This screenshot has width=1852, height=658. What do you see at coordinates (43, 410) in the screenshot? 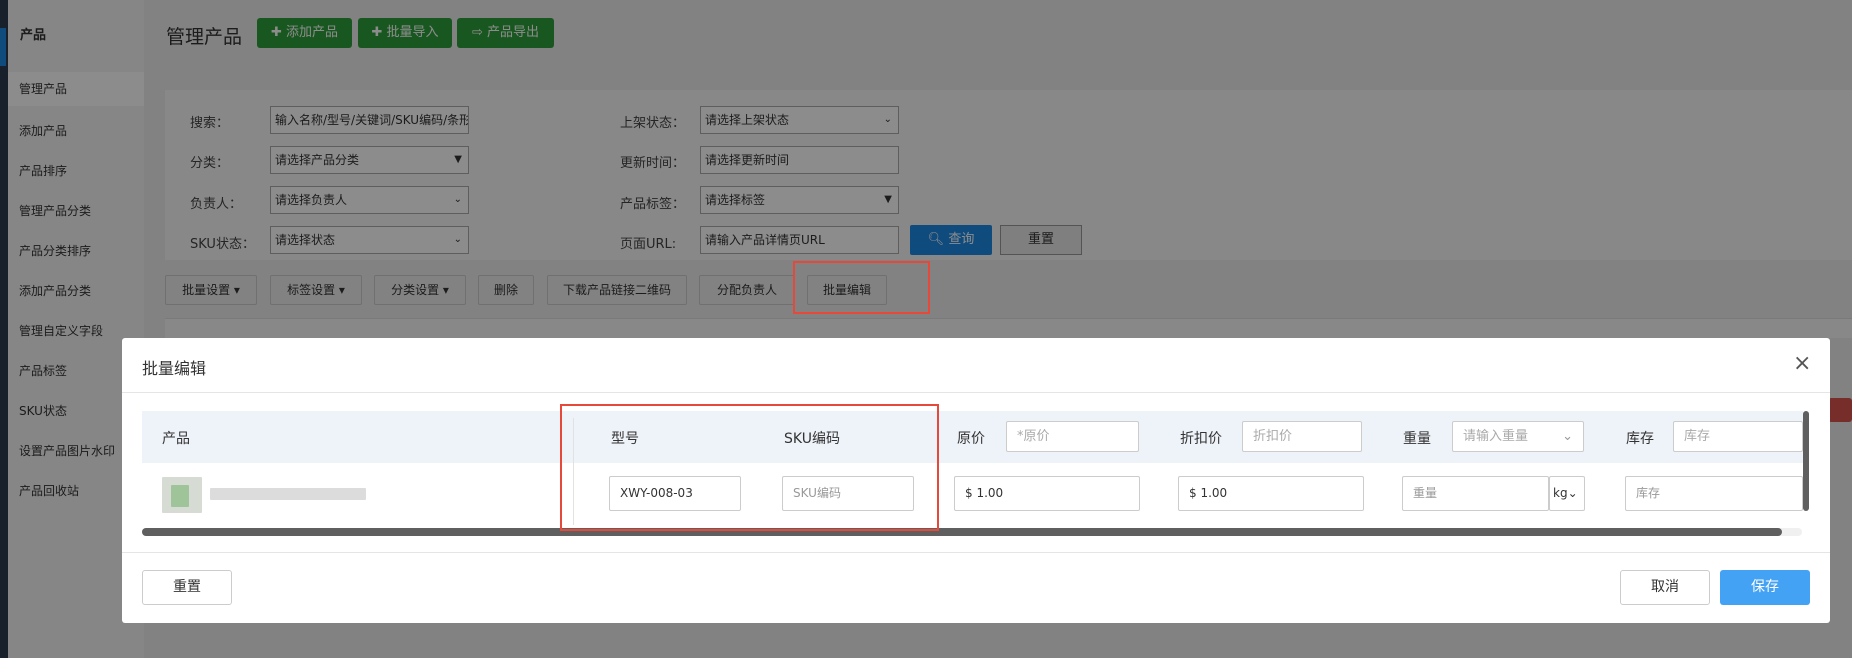
I see `sidebar-item-sku-status: SKU状态` at bounding box center [43, 410].